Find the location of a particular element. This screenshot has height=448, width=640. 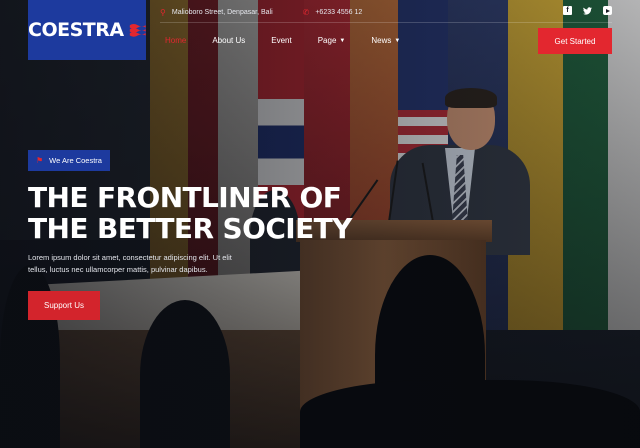

nav-item-about-us: About Us is located at coordinates (228, 40).